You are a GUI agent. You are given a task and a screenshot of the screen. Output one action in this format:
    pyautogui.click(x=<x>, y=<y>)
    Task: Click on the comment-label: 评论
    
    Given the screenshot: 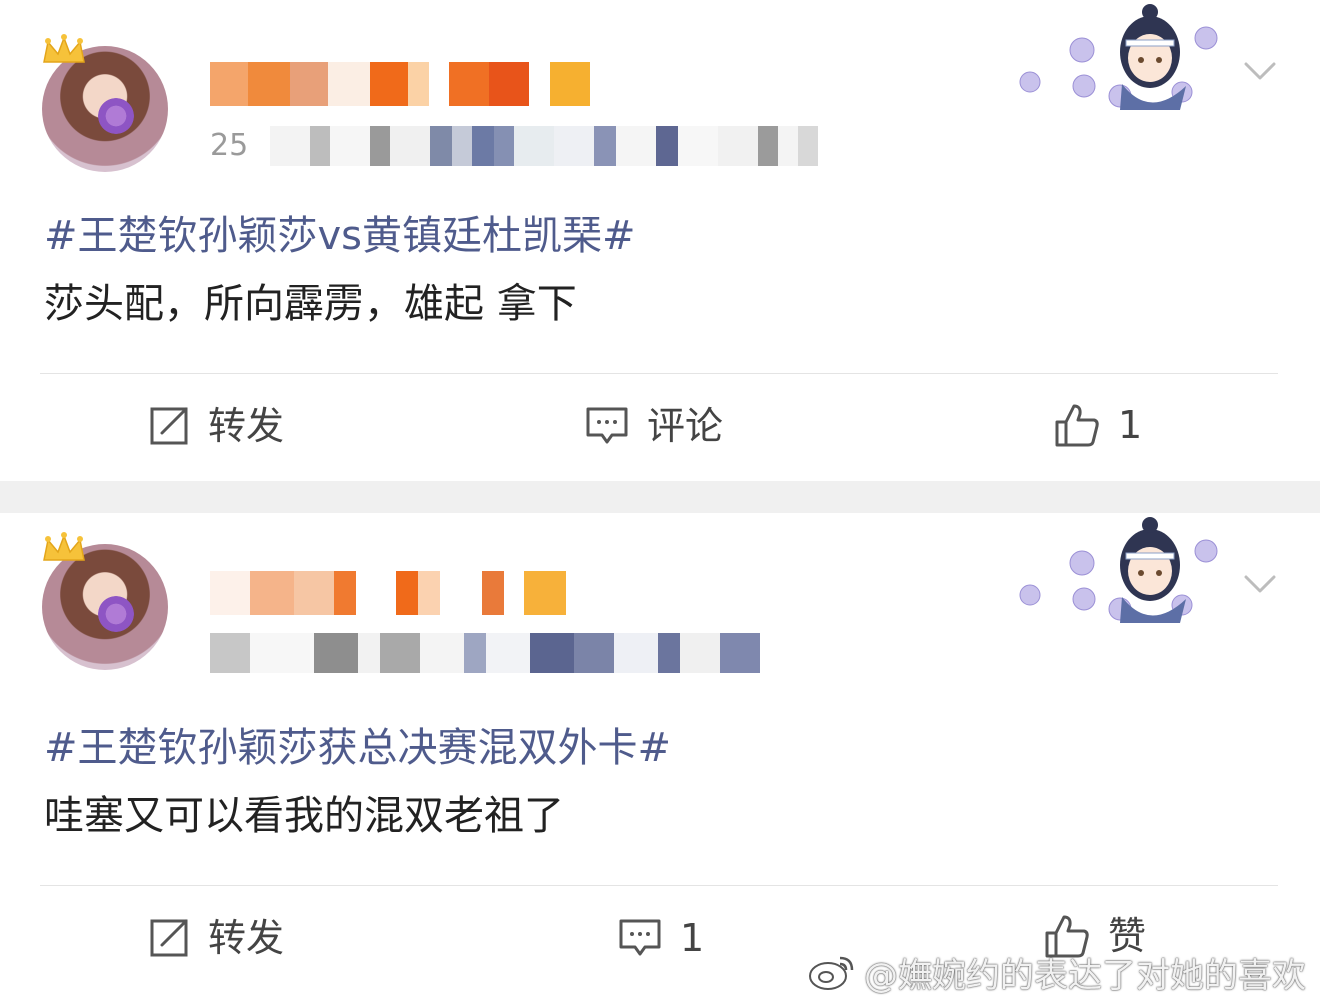 What is the action you would take?
    pyautogui.click(x=685, y=426)
    